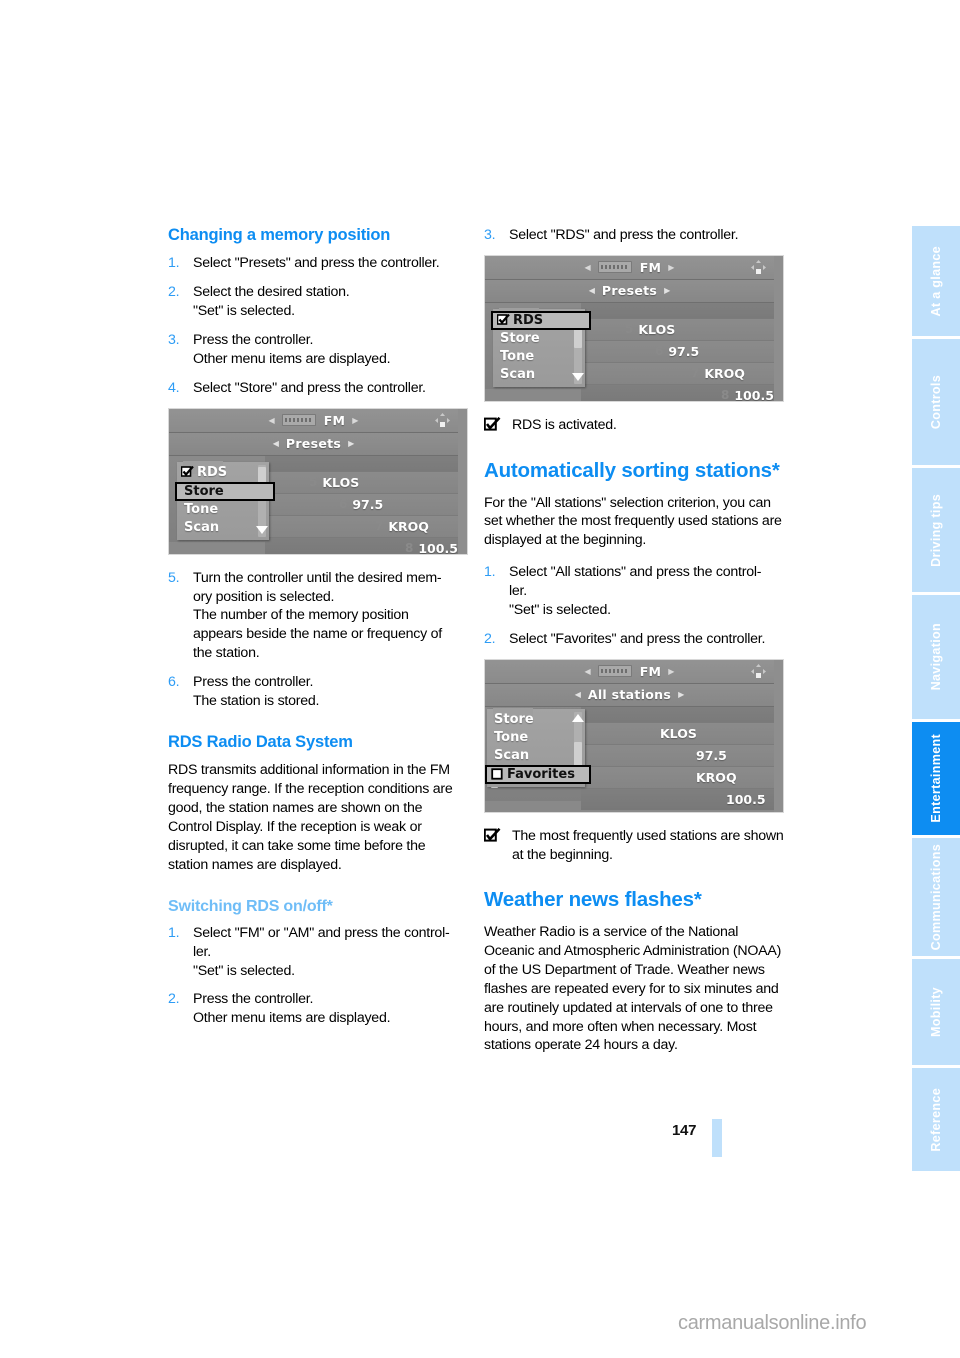 This screenshot has height=1358, width=960. Describe the element at coordinates (250, 906) in the screenshot. I see `switching-rds-subheading: Switching RDS on/off*` at that location.